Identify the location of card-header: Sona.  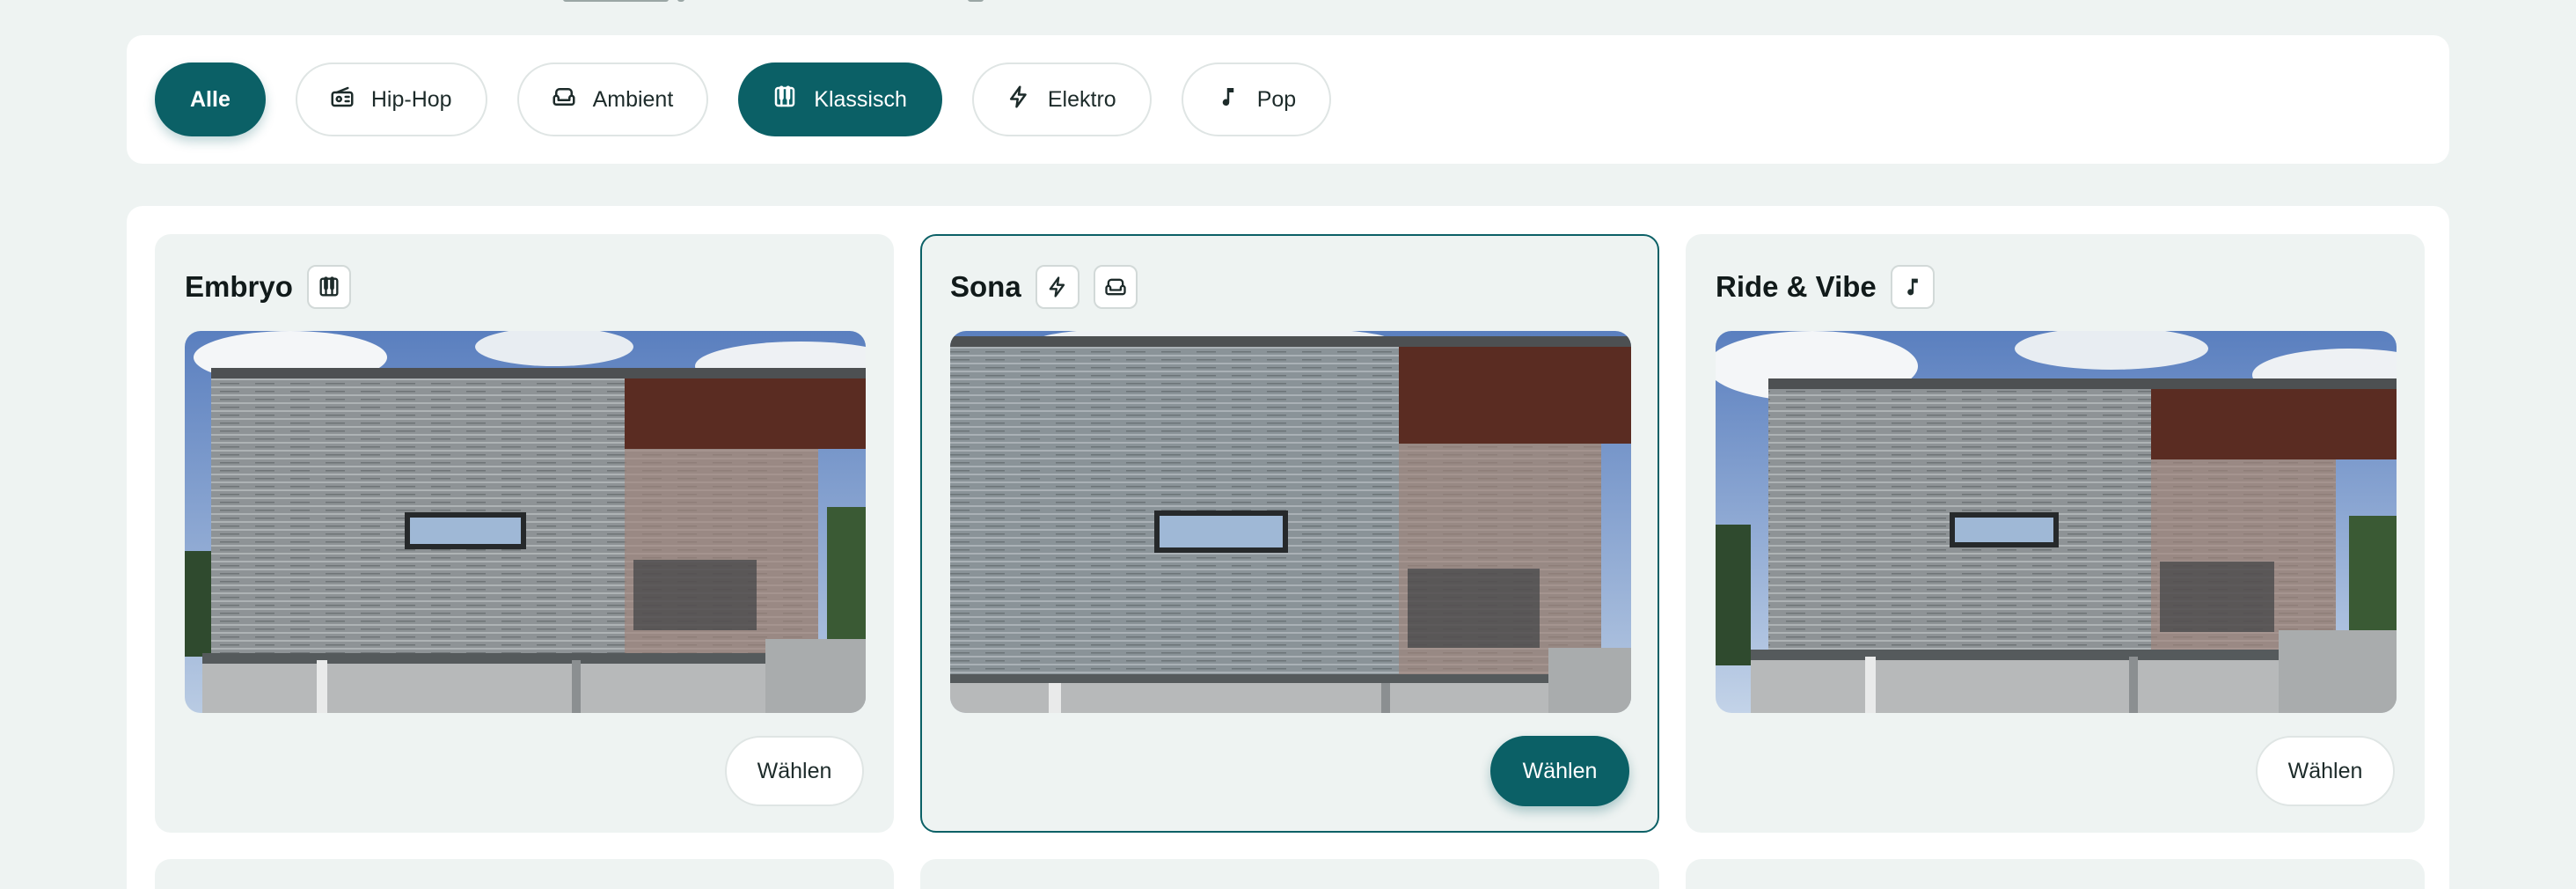
(1044, 287).